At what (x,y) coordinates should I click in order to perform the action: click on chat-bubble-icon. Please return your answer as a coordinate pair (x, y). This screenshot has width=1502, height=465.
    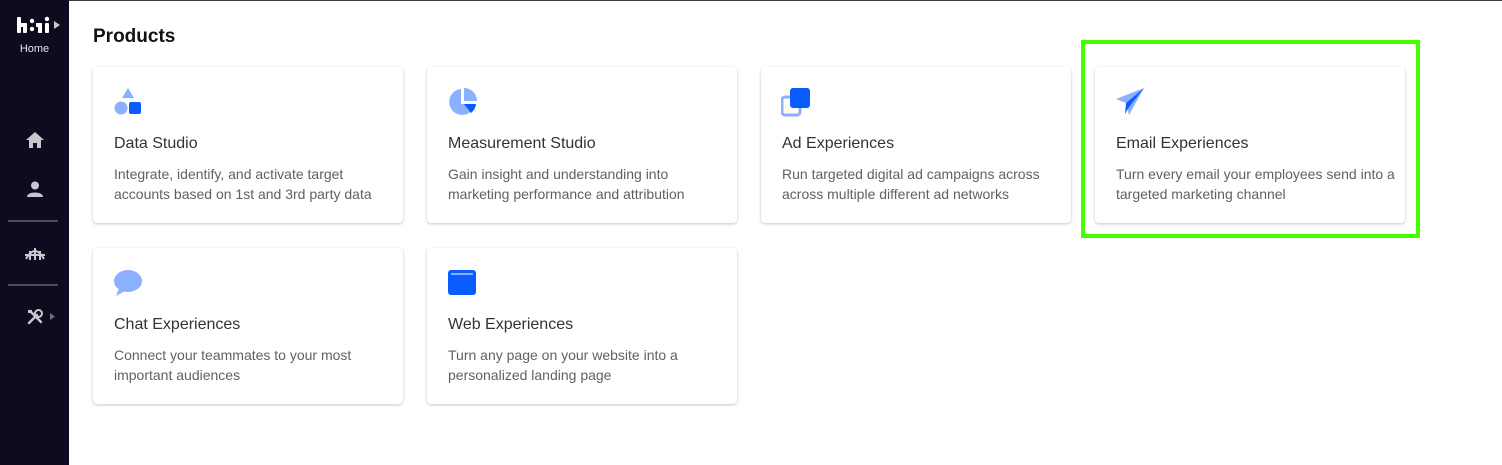
    Looking at the image, I should click on (128, 283).